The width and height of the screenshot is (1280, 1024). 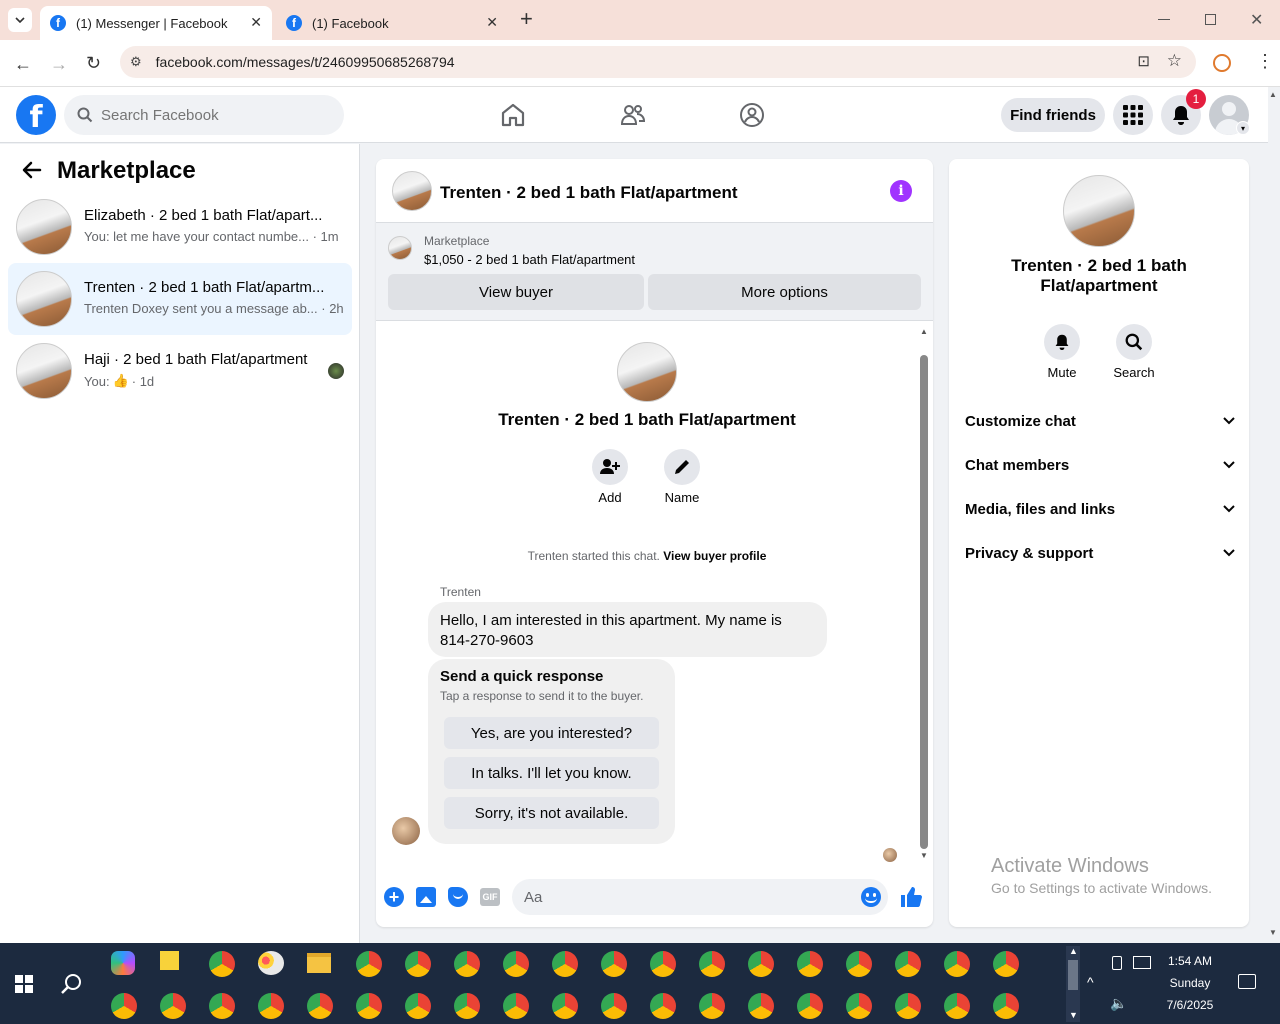 I want to click on privacy-support-section: Privacy & support, so click(x=1100, y=553).